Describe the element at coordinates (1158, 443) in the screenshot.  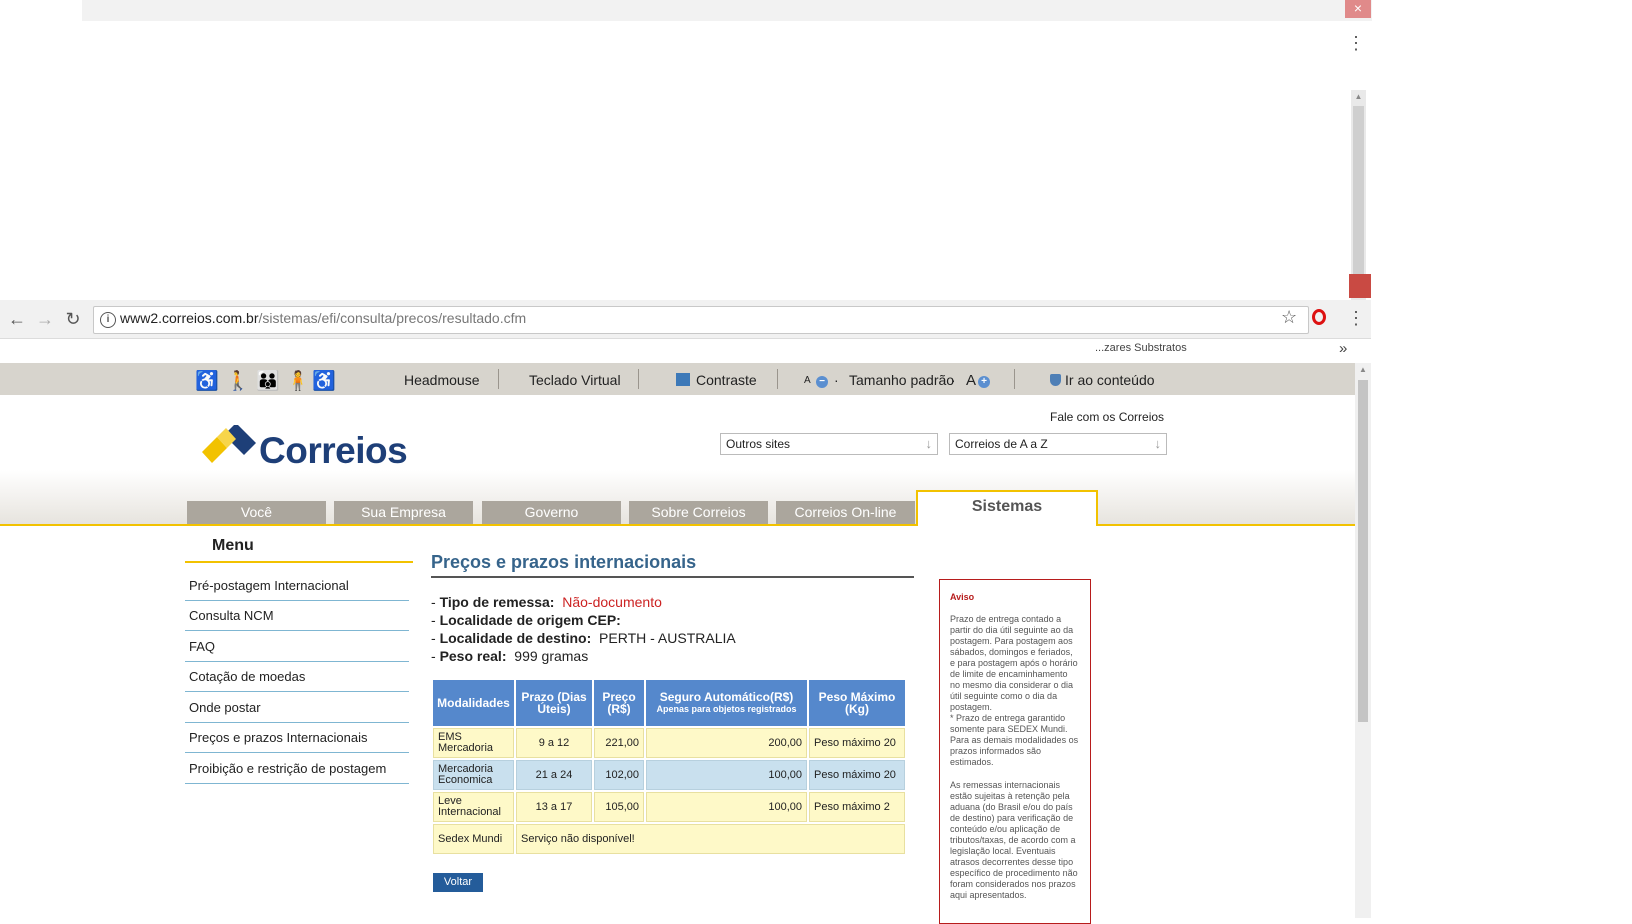
I see `dropdown-arrow-icon: ↓` at that location.